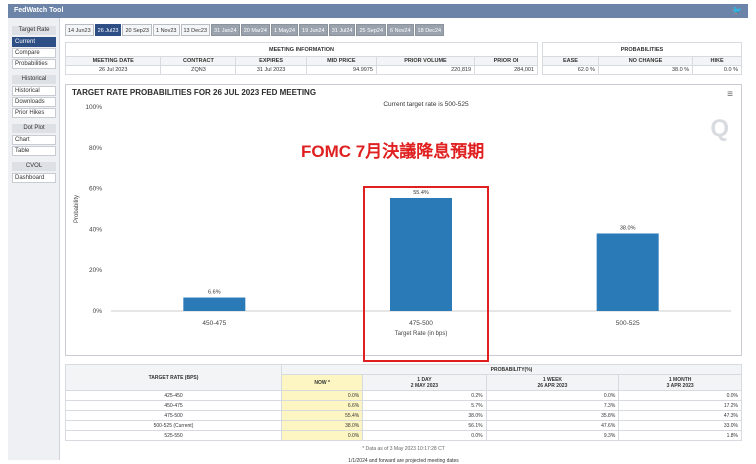  What do you see at coordinates (79, 30) in the screenshot?
I see `tab-meeting-0: 14 Jun23` at bounding box center [79, 30].